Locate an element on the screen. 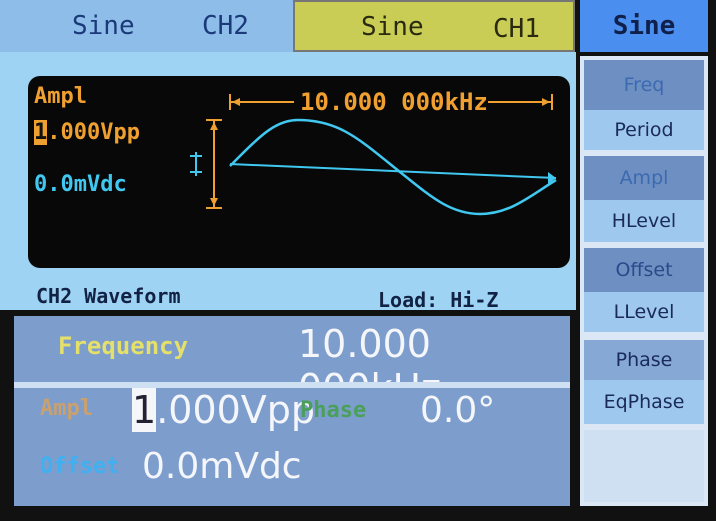 This screenshot has width=716, height=521. softkey-hlevel: HLevel is located at coordinates (644, 221).